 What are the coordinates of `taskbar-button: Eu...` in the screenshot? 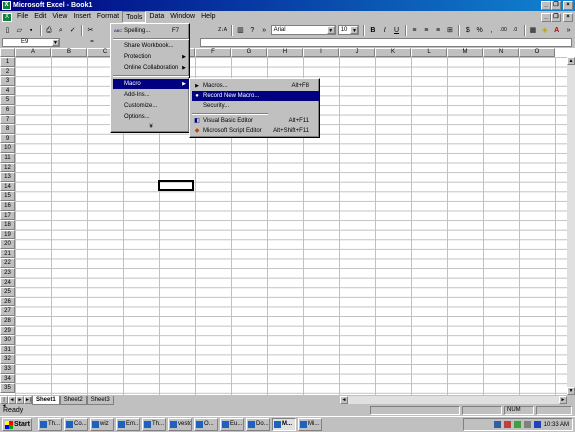 It's located at (232, 424).